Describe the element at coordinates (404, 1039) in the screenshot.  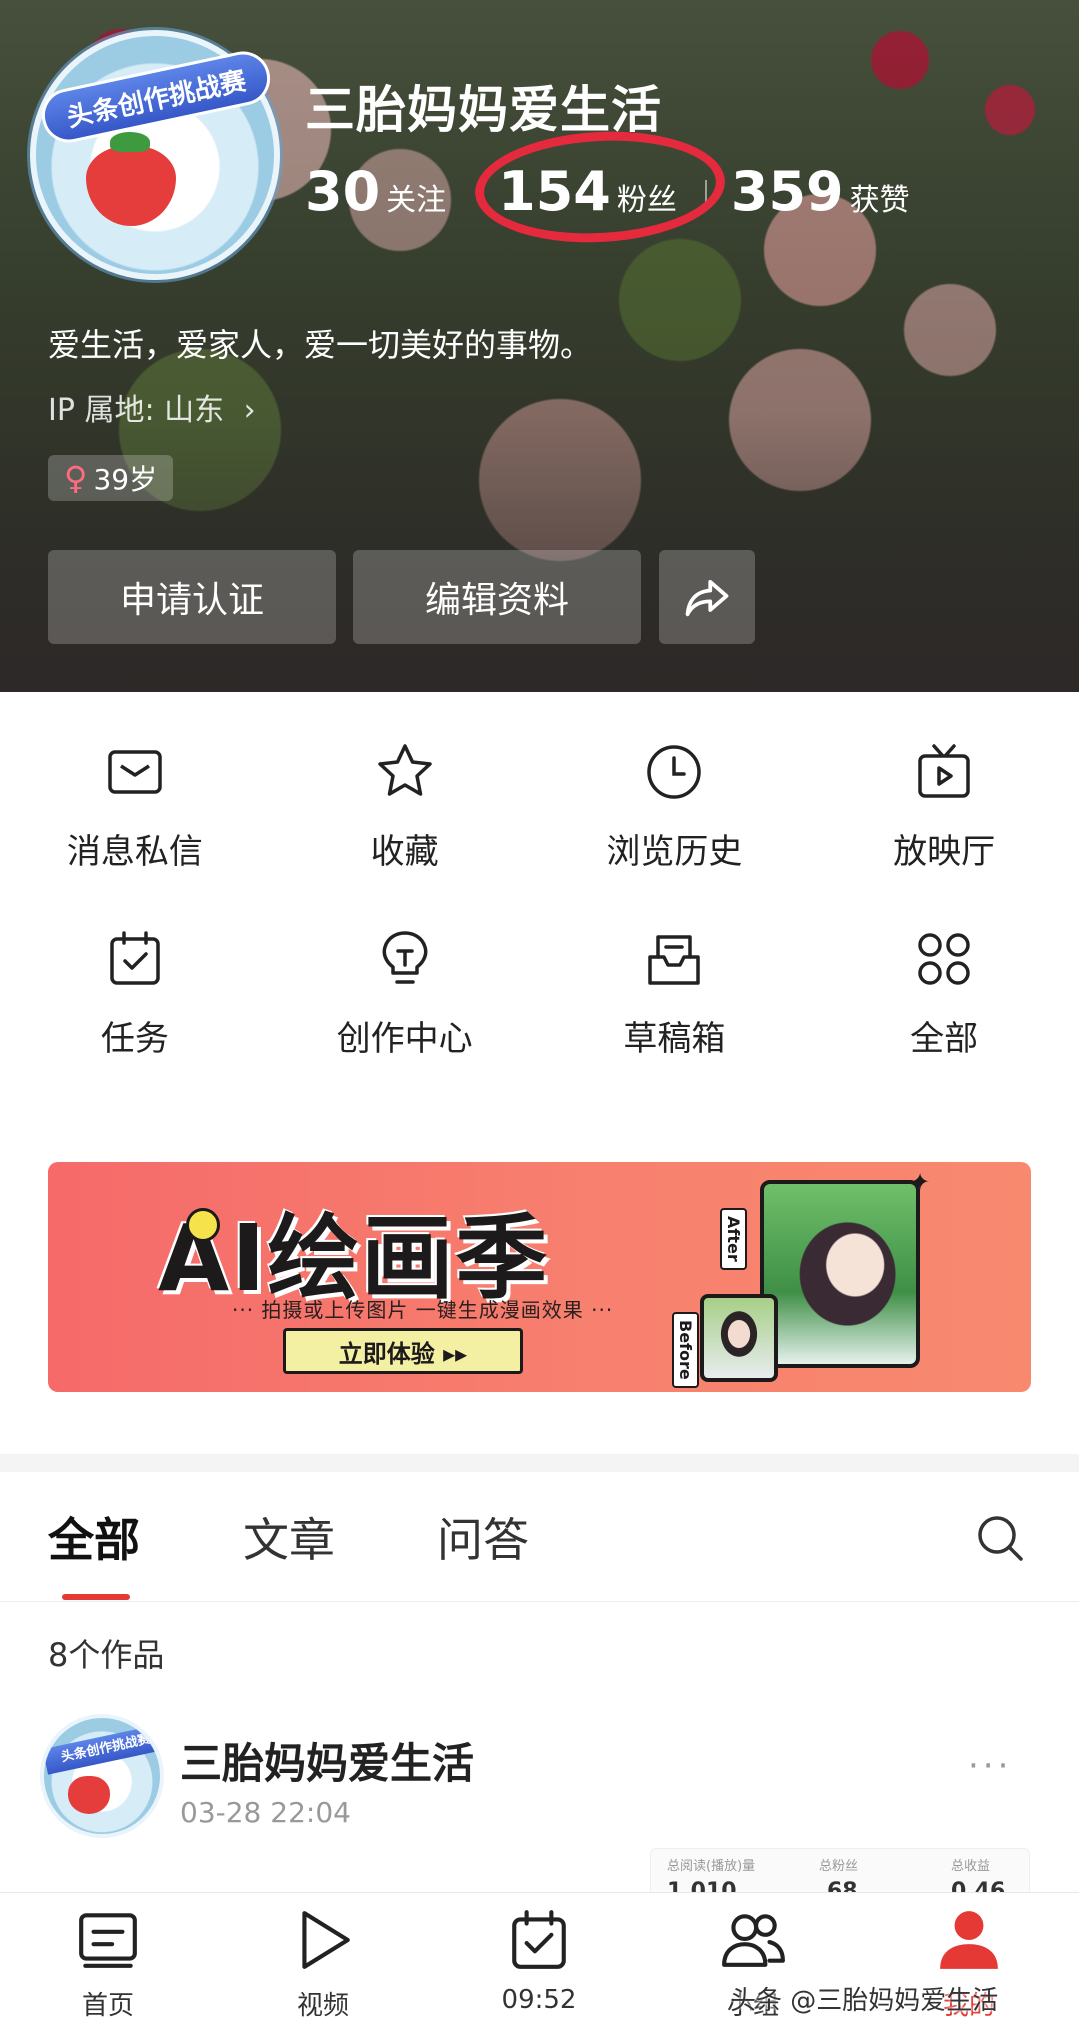
I see `grid-label: 创作中心` at that location.